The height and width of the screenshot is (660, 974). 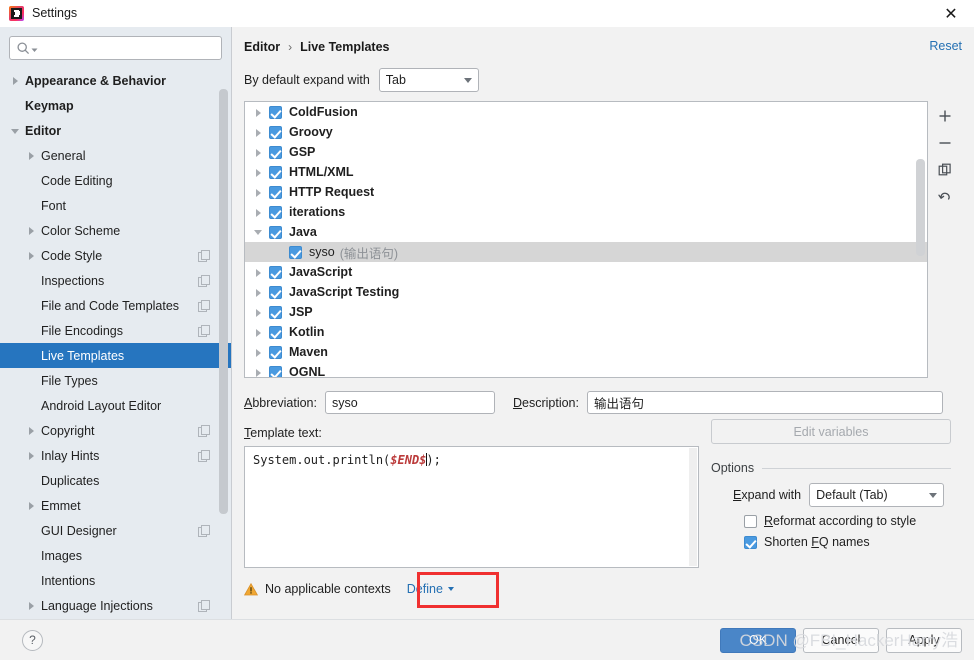 What do you see at coordinates (115, 305) in the screenshot?
I see `sidebar-item-file-and-code-templates: File and Code Templates` at bounding box center [115, 305].